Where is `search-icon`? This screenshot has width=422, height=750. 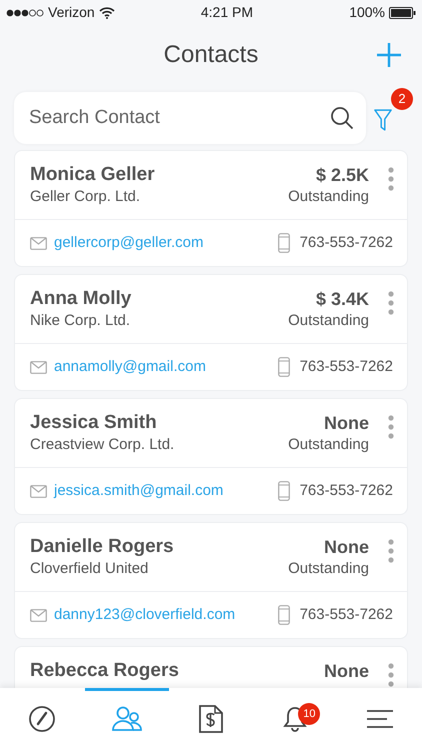
search-icon is located at coordinates (342, 118).